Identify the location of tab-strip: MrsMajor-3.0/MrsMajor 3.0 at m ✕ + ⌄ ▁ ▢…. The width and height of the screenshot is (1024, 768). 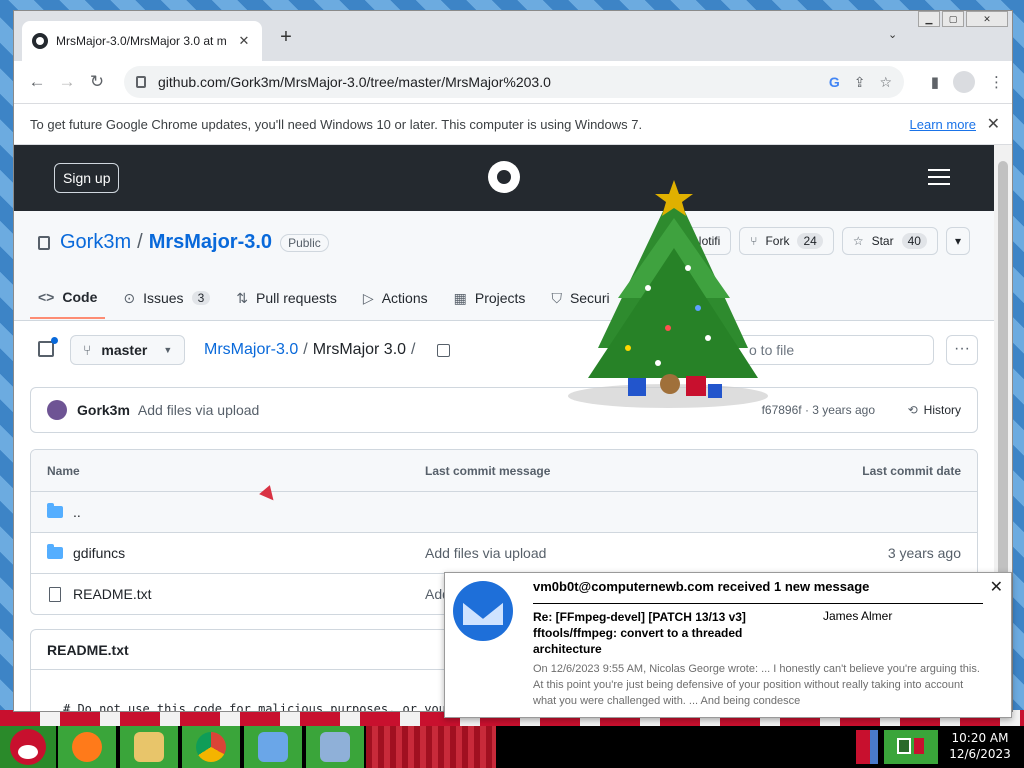
(513, 36).